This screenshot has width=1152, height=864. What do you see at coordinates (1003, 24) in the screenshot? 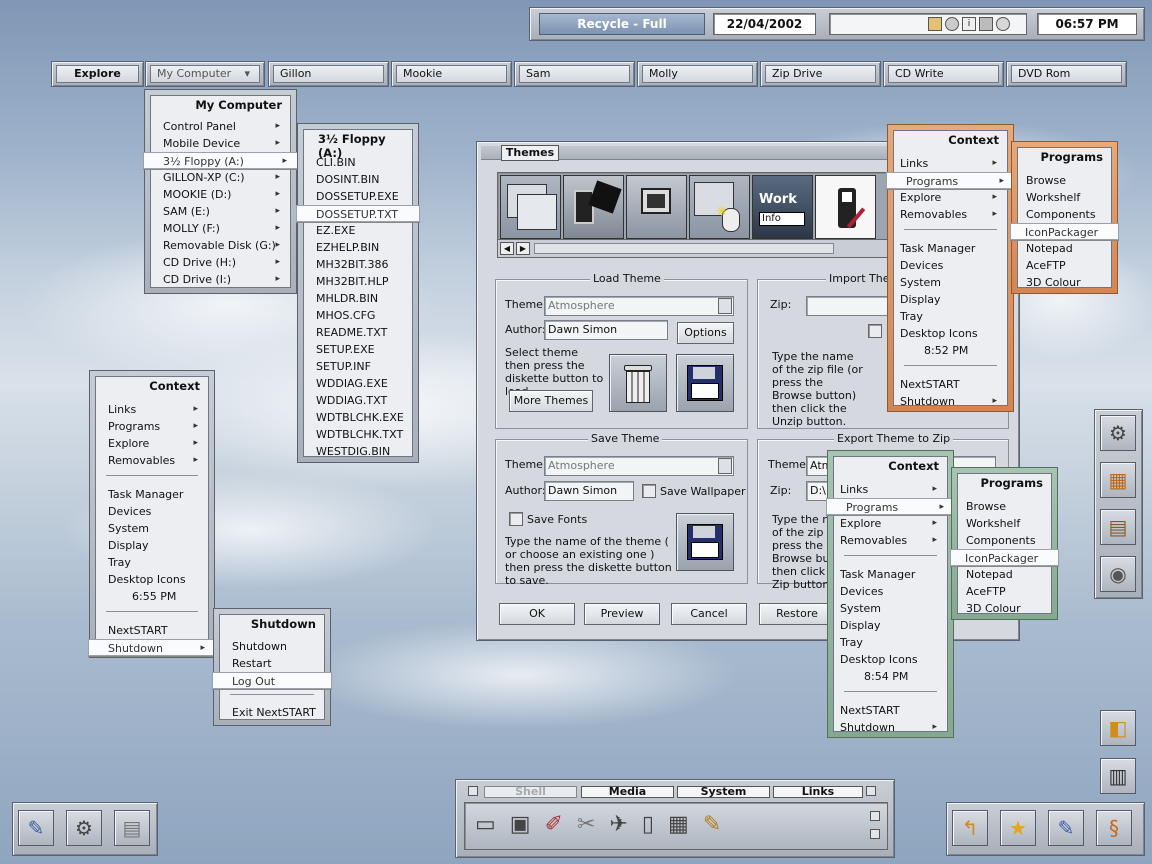
I see `globe-icon` at bounding box center [1003, 24].